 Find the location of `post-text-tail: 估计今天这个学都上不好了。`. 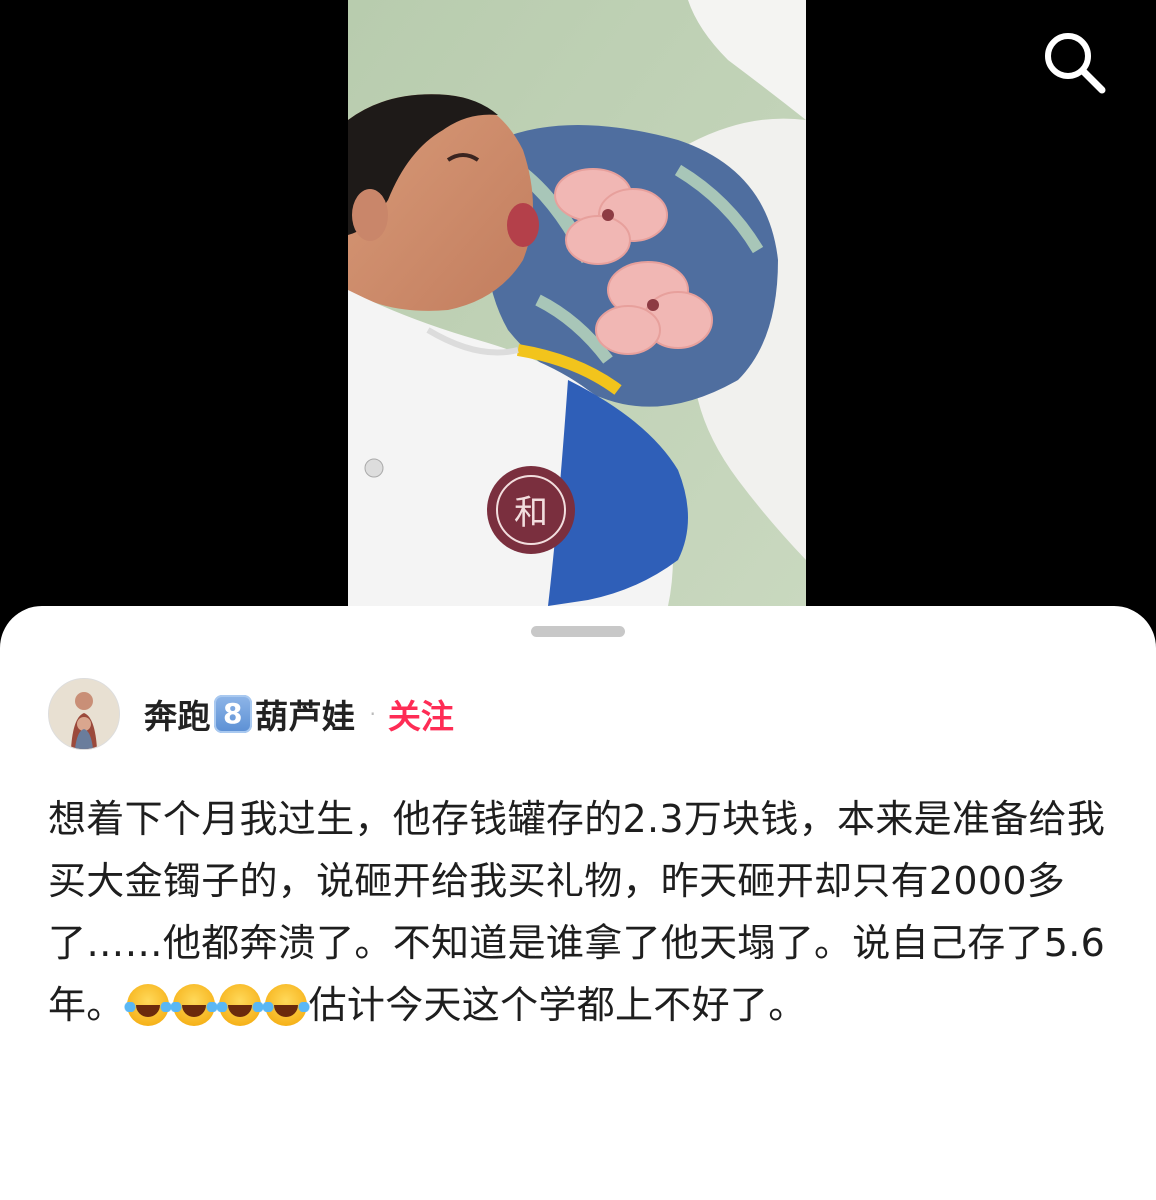

post-text-tail: 估计今天这个学都上不好了。 is located at coordinates (557, 1005).